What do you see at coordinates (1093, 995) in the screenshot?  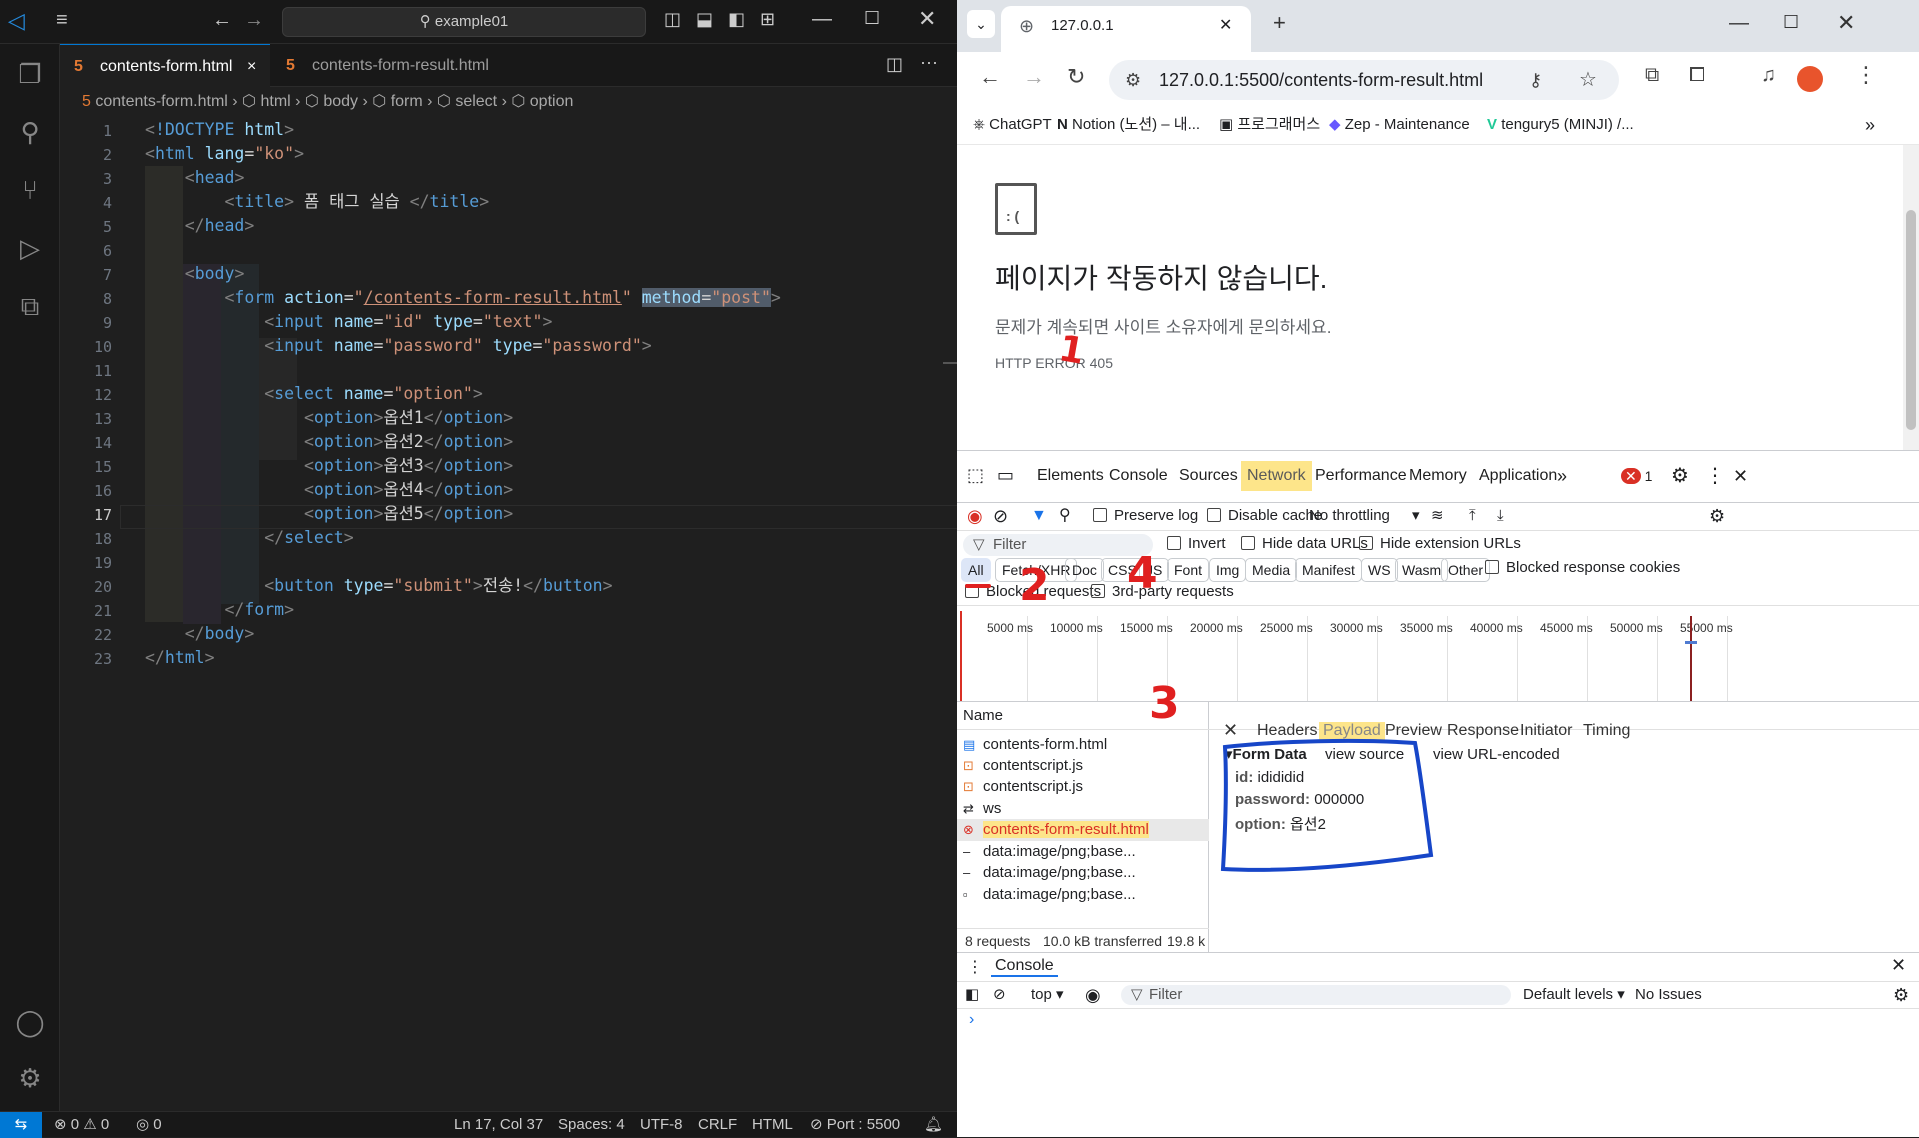 I see `live-expression-eye-icon: ◉` at bounding box center [1093, 995].